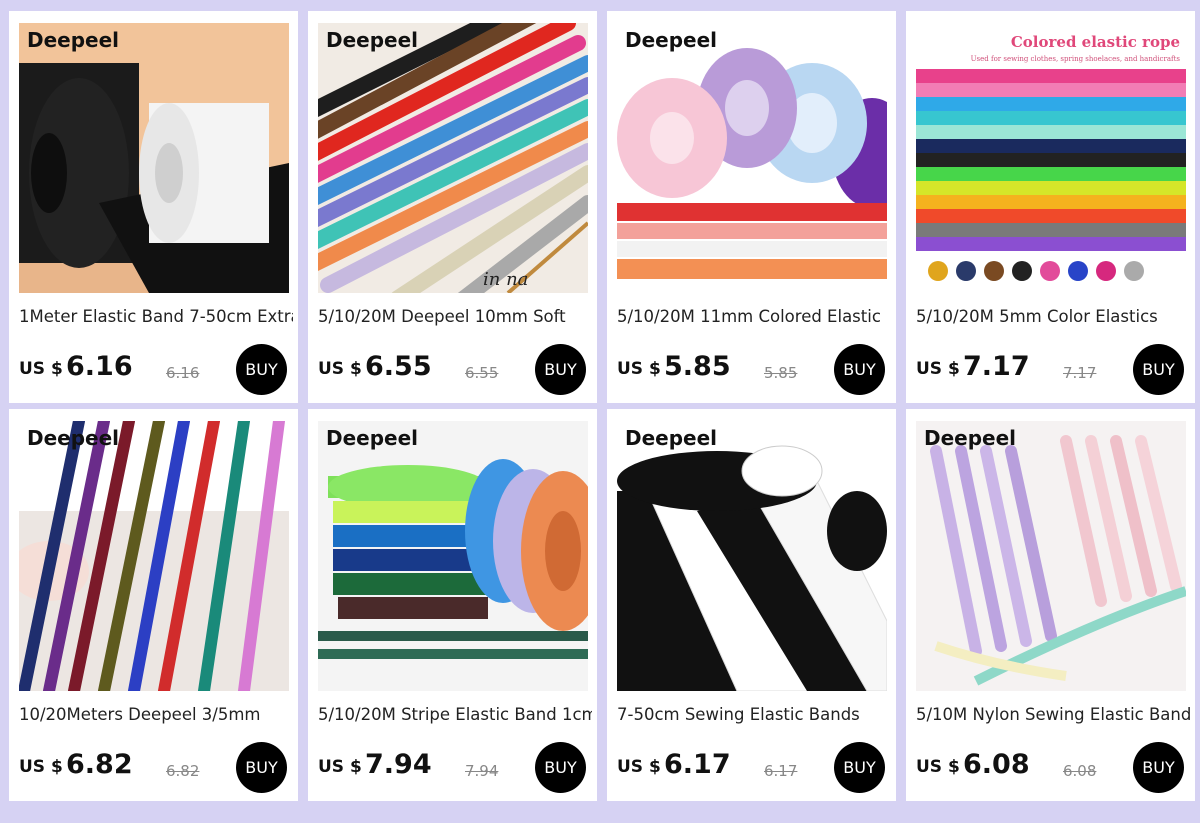  What do you see at coordinates (996, 764) in the screenshot?
I see `product-price: 6.08` at bounding box center [996, 764].